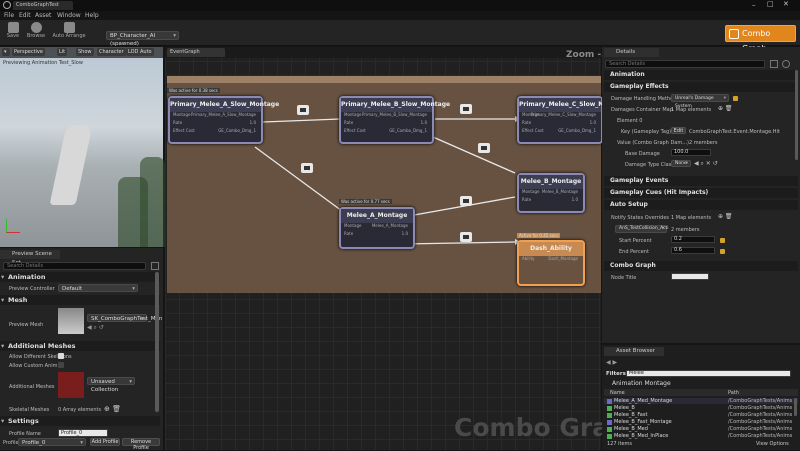 Image resolution: width=800 pixels, height=451 pixels. What do you see at coordinates (701, 266) in the screenshot?
I see `section-combo-graph: Combo Graph` at bounding box center [701, 266].